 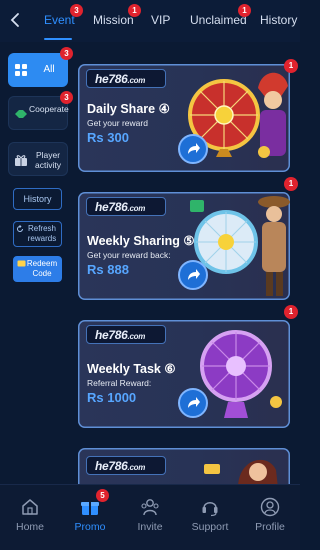 What do you see at coordinates (113, 20) in the screenshot?
I see `tab-mission: Mission` at bounding box center [113, 20].